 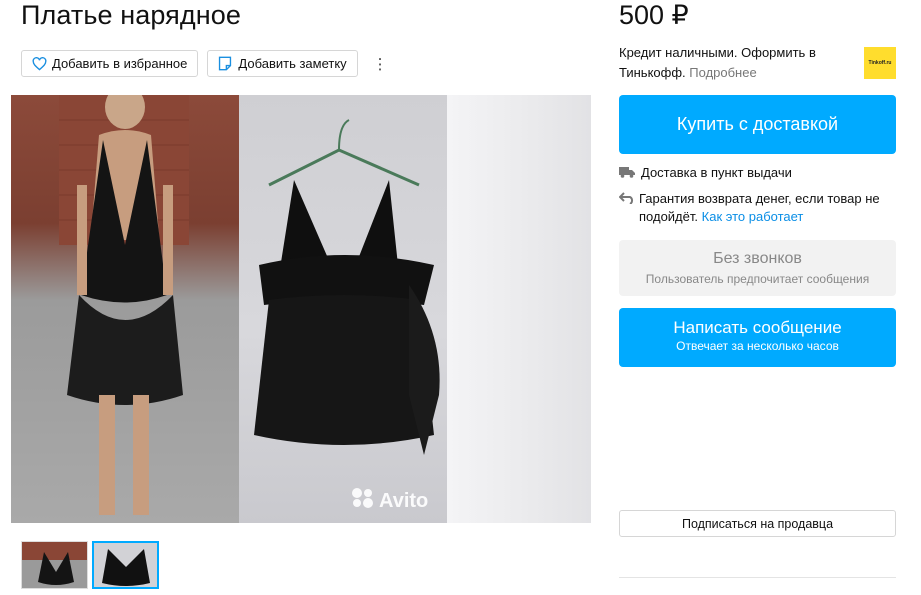 What do you see at coordinates (131, 15) in the screenshot?
I see `page-title: Платье нарядное` at bounding box center [131, 15].